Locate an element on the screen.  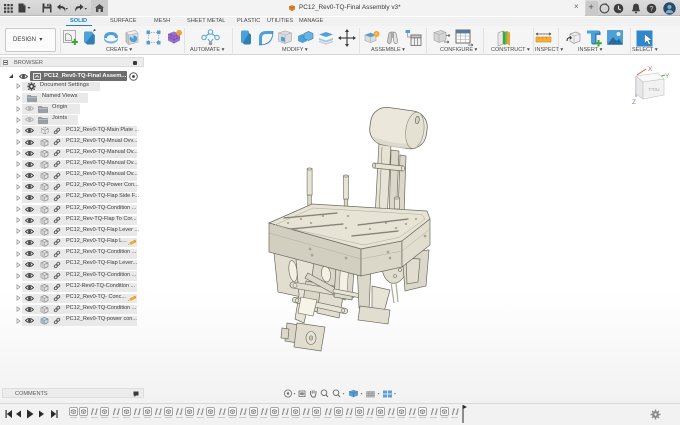
svg-text: LEFT is located at coordinates (653, 89).